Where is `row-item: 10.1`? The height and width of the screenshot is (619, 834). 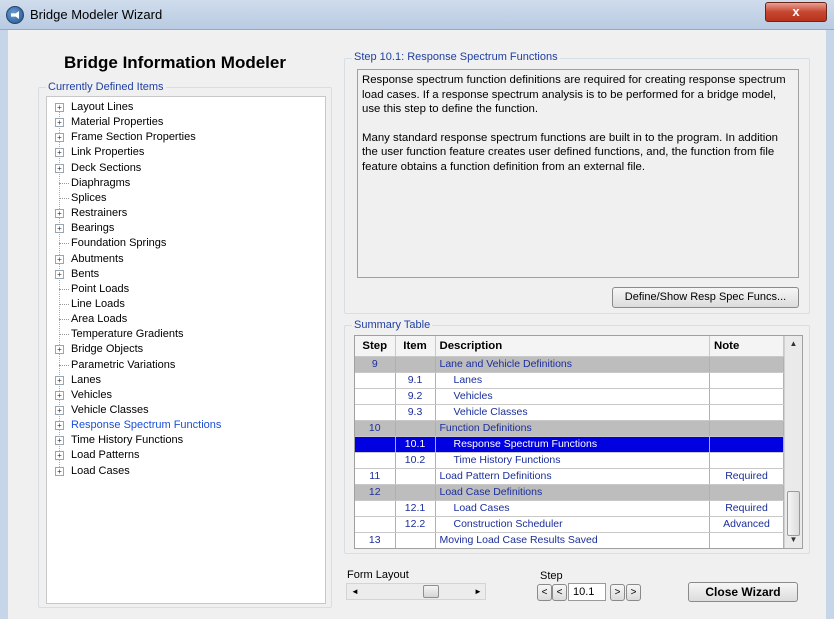
row-item: 10.1 is located at coordinates (415, 444).